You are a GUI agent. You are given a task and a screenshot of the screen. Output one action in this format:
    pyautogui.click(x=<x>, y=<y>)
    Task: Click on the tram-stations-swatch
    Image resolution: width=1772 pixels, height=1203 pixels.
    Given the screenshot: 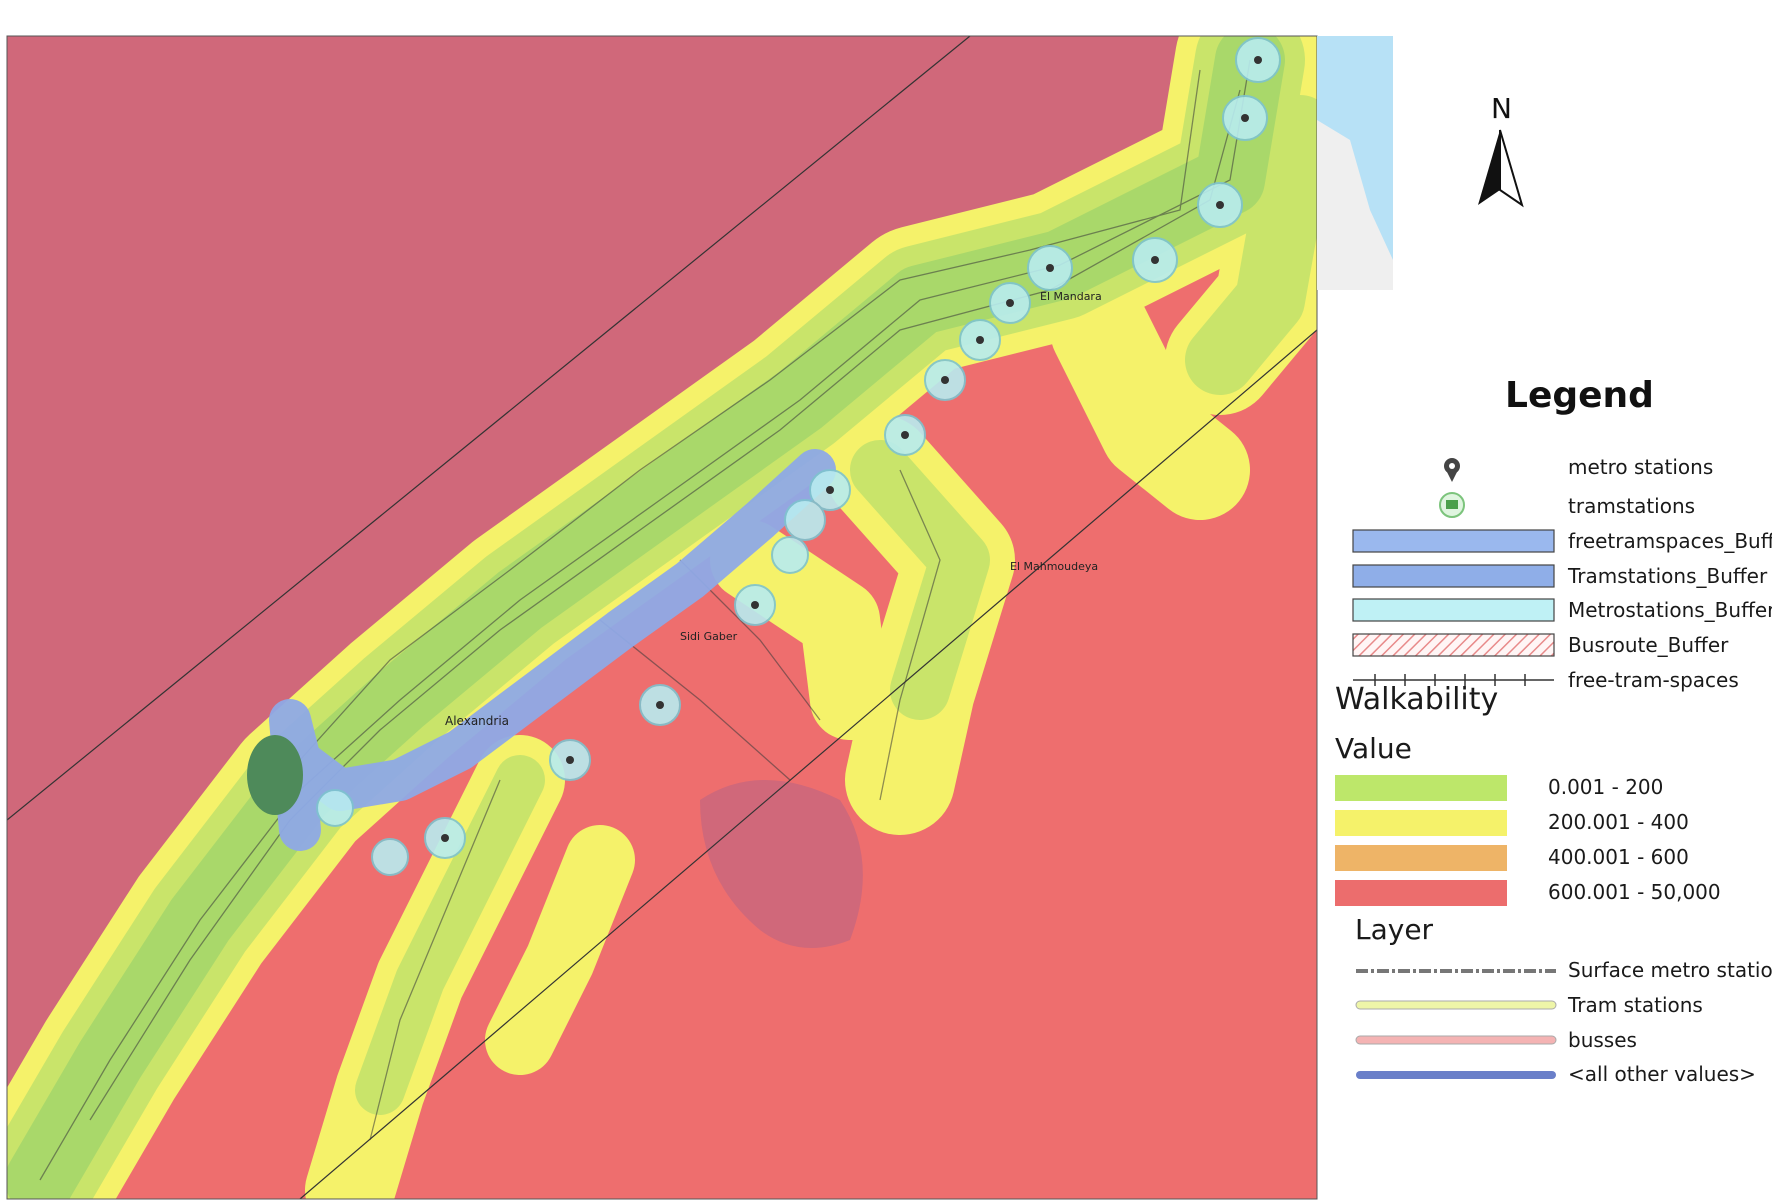 What is the action you would take?
    pyautogui.click(x=1456, y=1005)
    